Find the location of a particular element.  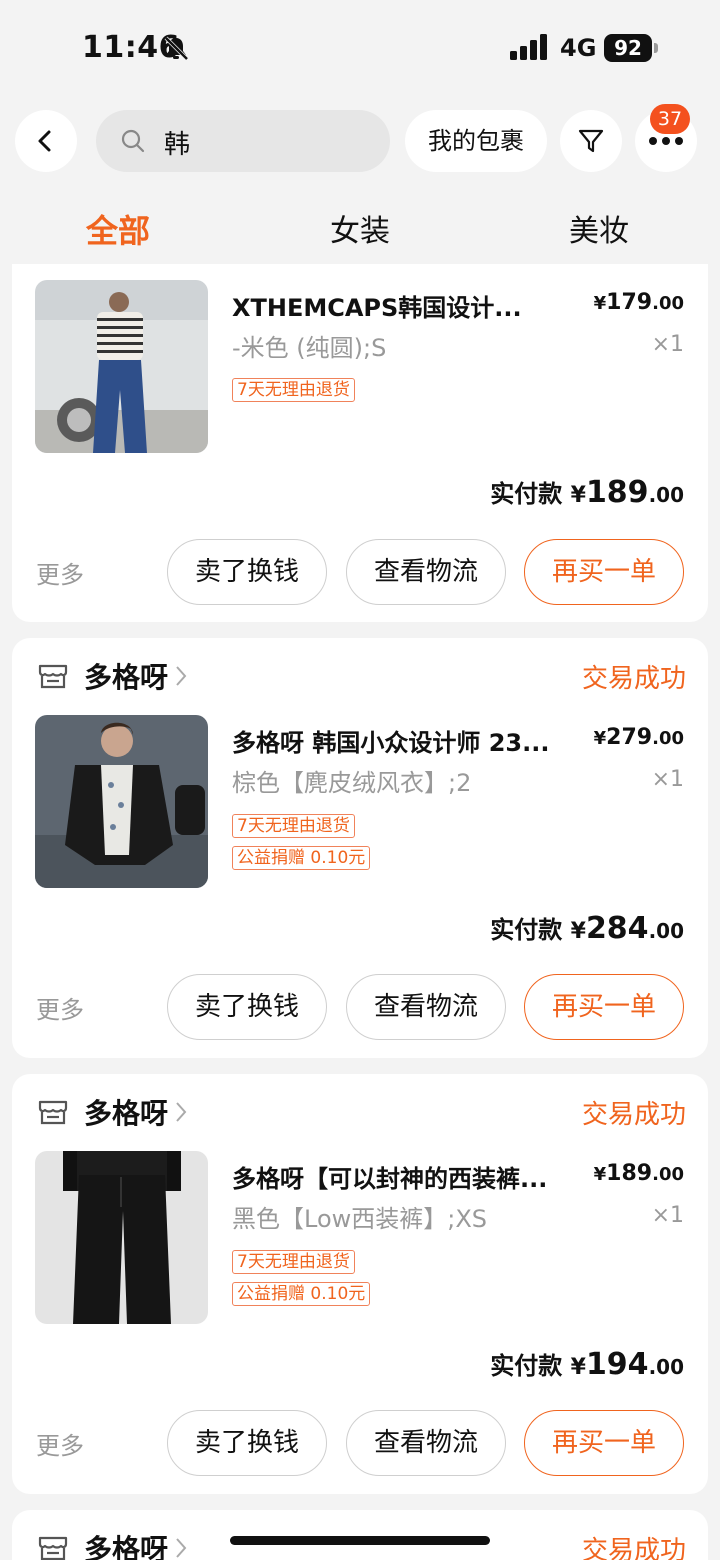

order-card: 多格呀 交易成功 is located at coordinates (360, 1535).